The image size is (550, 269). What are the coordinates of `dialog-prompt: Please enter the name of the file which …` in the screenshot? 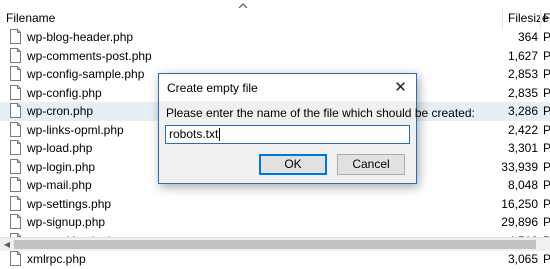 It's located at (320, 113).